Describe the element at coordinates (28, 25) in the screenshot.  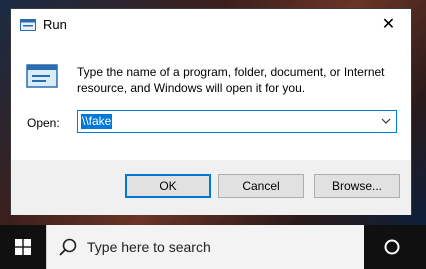
I see `run-app-icon` at that location.